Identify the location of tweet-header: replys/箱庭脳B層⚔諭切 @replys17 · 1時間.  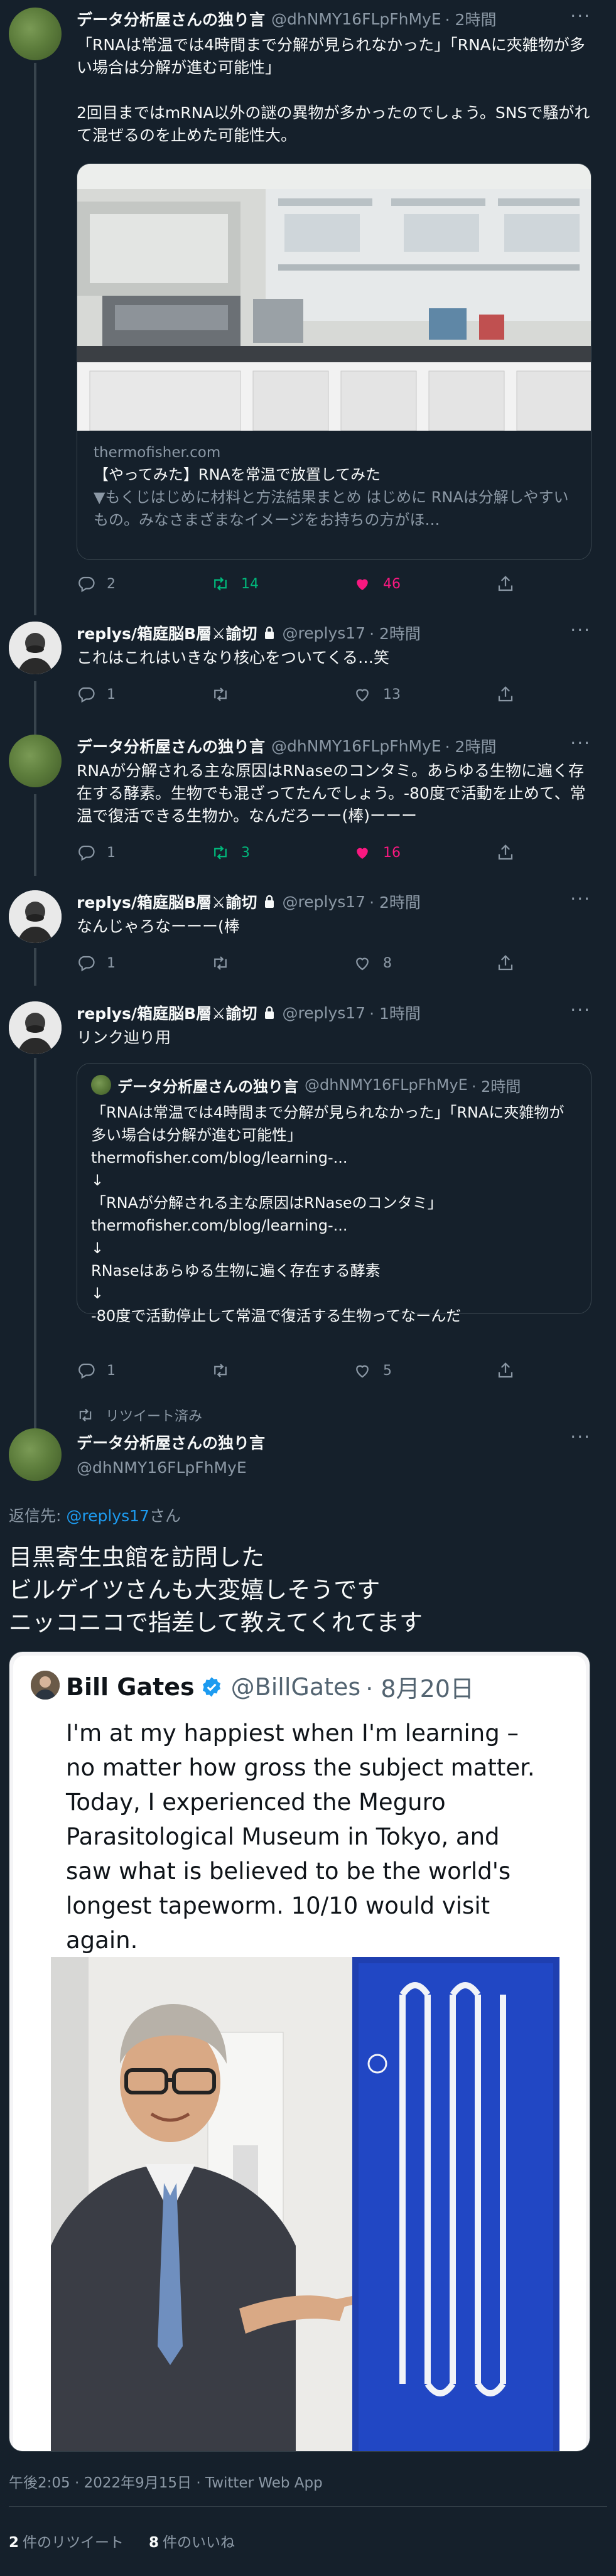
(249, 1013).